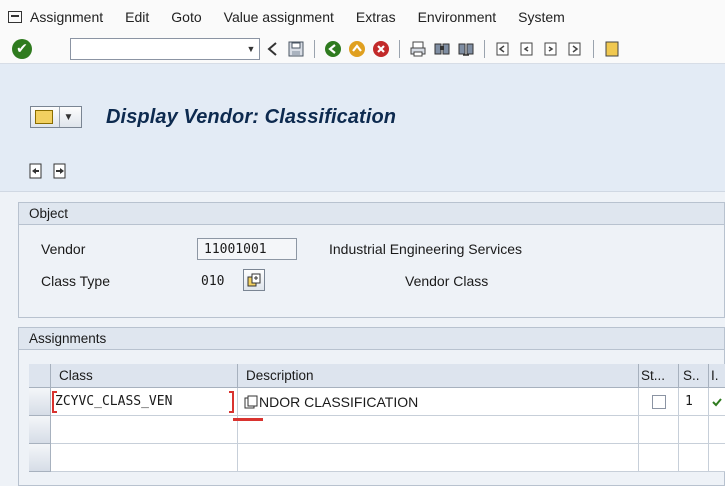 This screenshot has height=486, width=725. Describe the element at coordinates (186, 17) in the screenshot. I see `menu-goto: Goto` at that location.